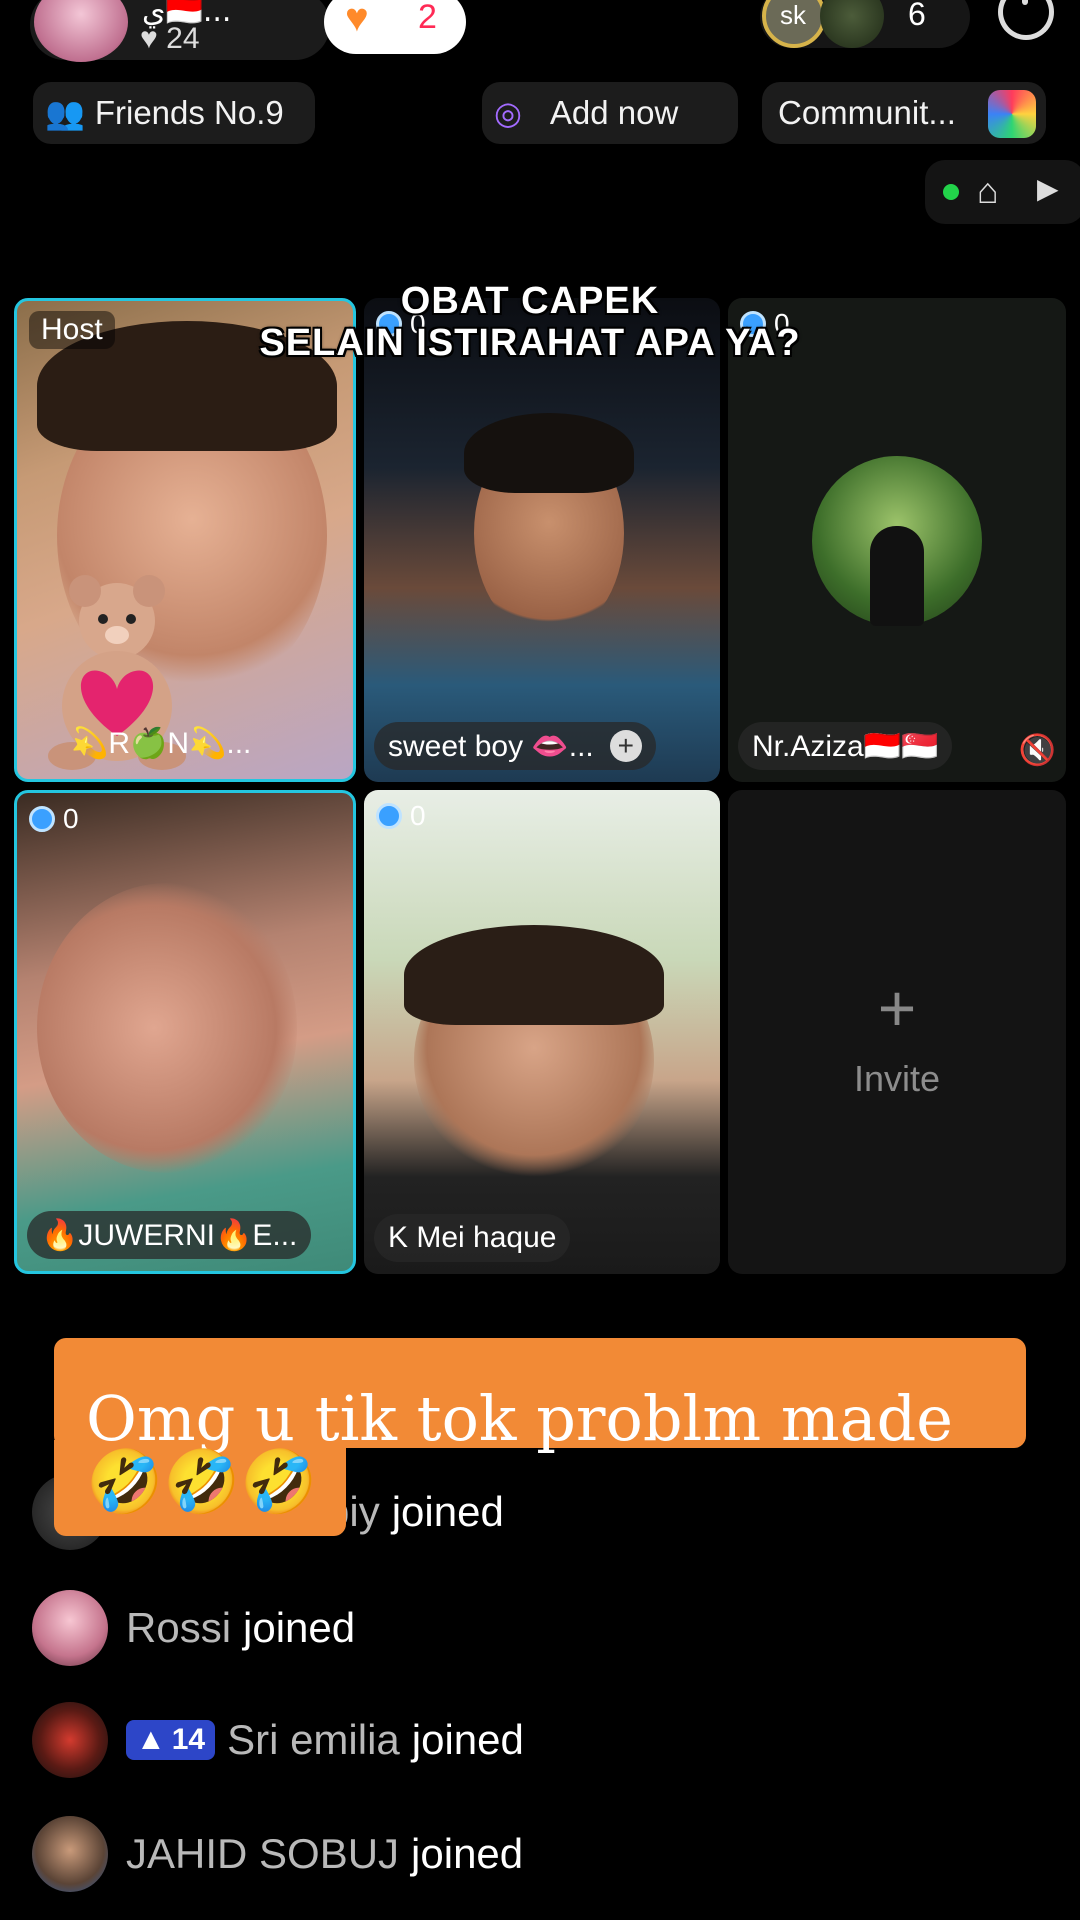 The width and height of the screenshot is (1080, 1920). I want to click on power-icon, so click(1026, 20).